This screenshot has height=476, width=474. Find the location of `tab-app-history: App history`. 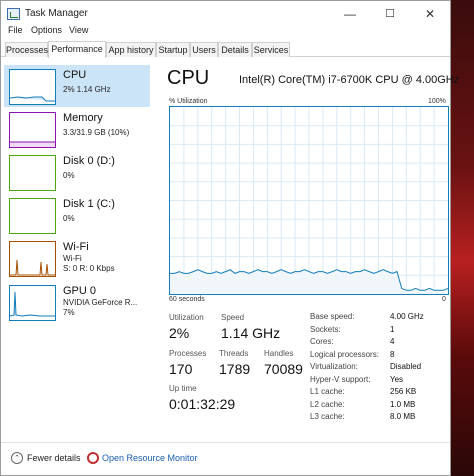

tab-app-history: App history is located at coordinates (131, 49).